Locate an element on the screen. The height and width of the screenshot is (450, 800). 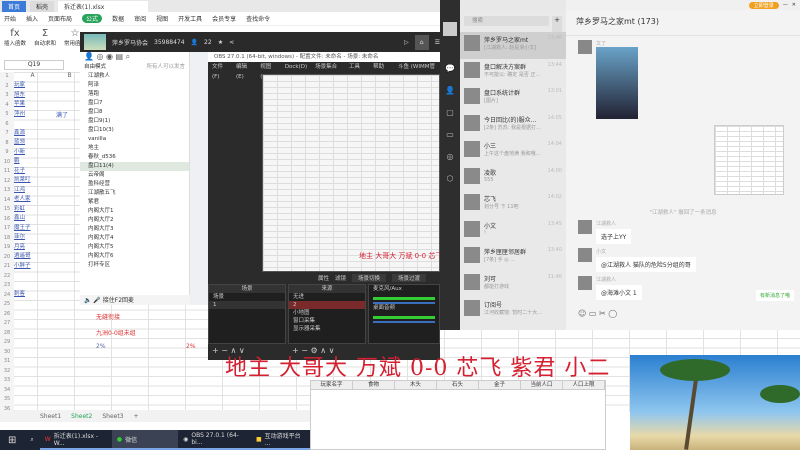
chat-list-item: 今日回比(的)服众... [2条] 苏苏: 我是根据打... 14:05 is located at coordinates (513, 125).